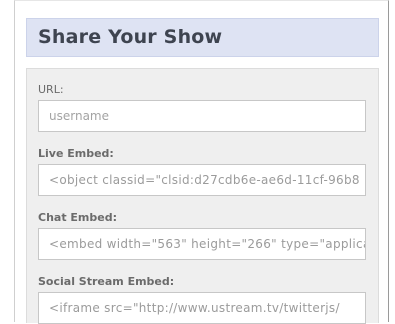 This screenshot has width=395, height=324. I want to click on share-show-header: Share Your Show, so click(202, 37).